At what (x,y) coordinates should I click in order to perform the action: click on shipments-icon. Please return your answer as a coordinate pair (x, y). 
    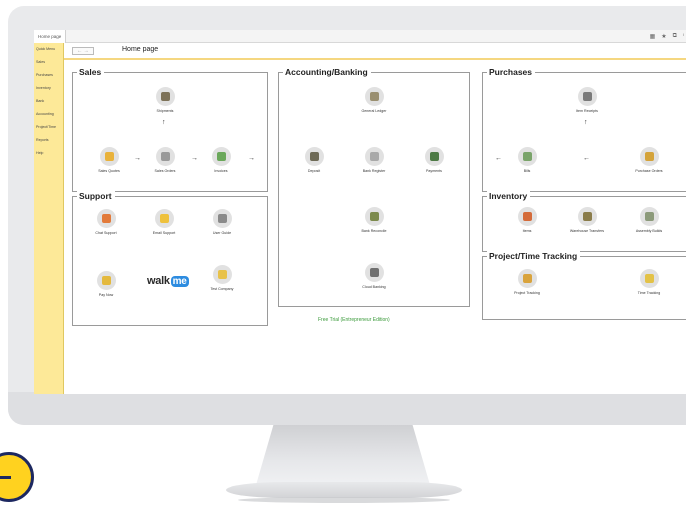
    Looking at the image, I should click on (165, 96).